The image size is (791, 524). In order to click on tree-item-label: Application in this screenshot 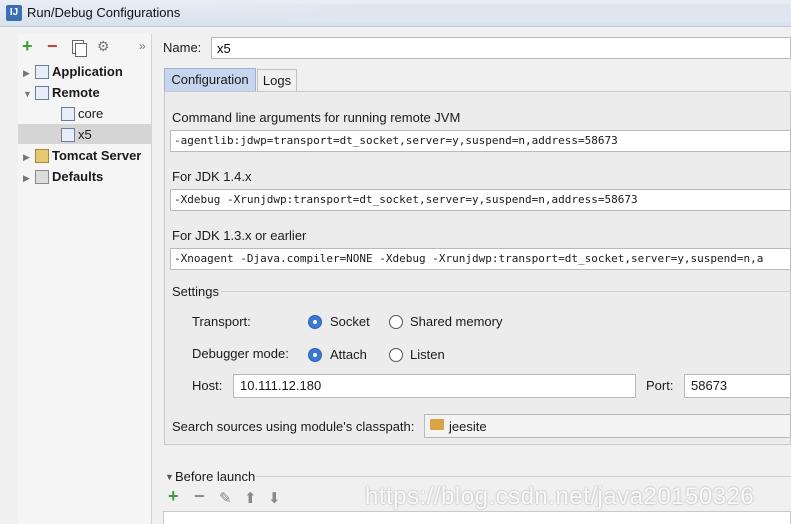, I will do `click(87, 71)`.